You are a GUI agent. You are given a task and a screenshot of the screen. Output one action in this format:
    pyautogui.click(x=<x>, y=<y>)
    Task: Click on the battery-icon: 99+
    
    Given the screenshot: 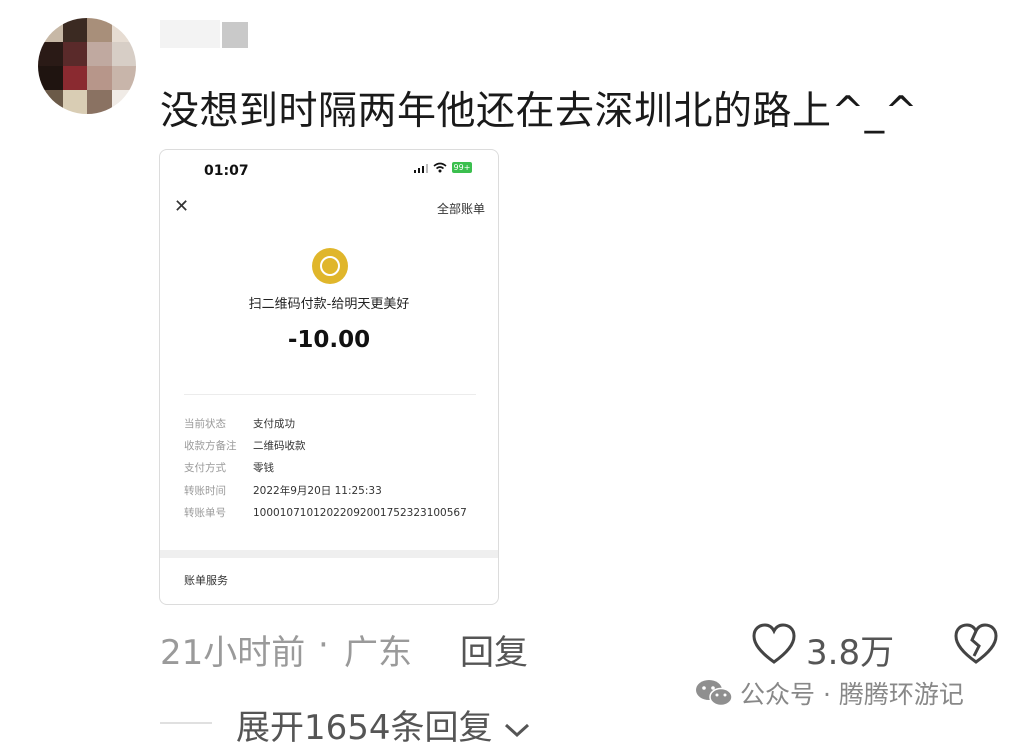 What is the action you would take?
    pyautogui.click(x=462, y=167)
    